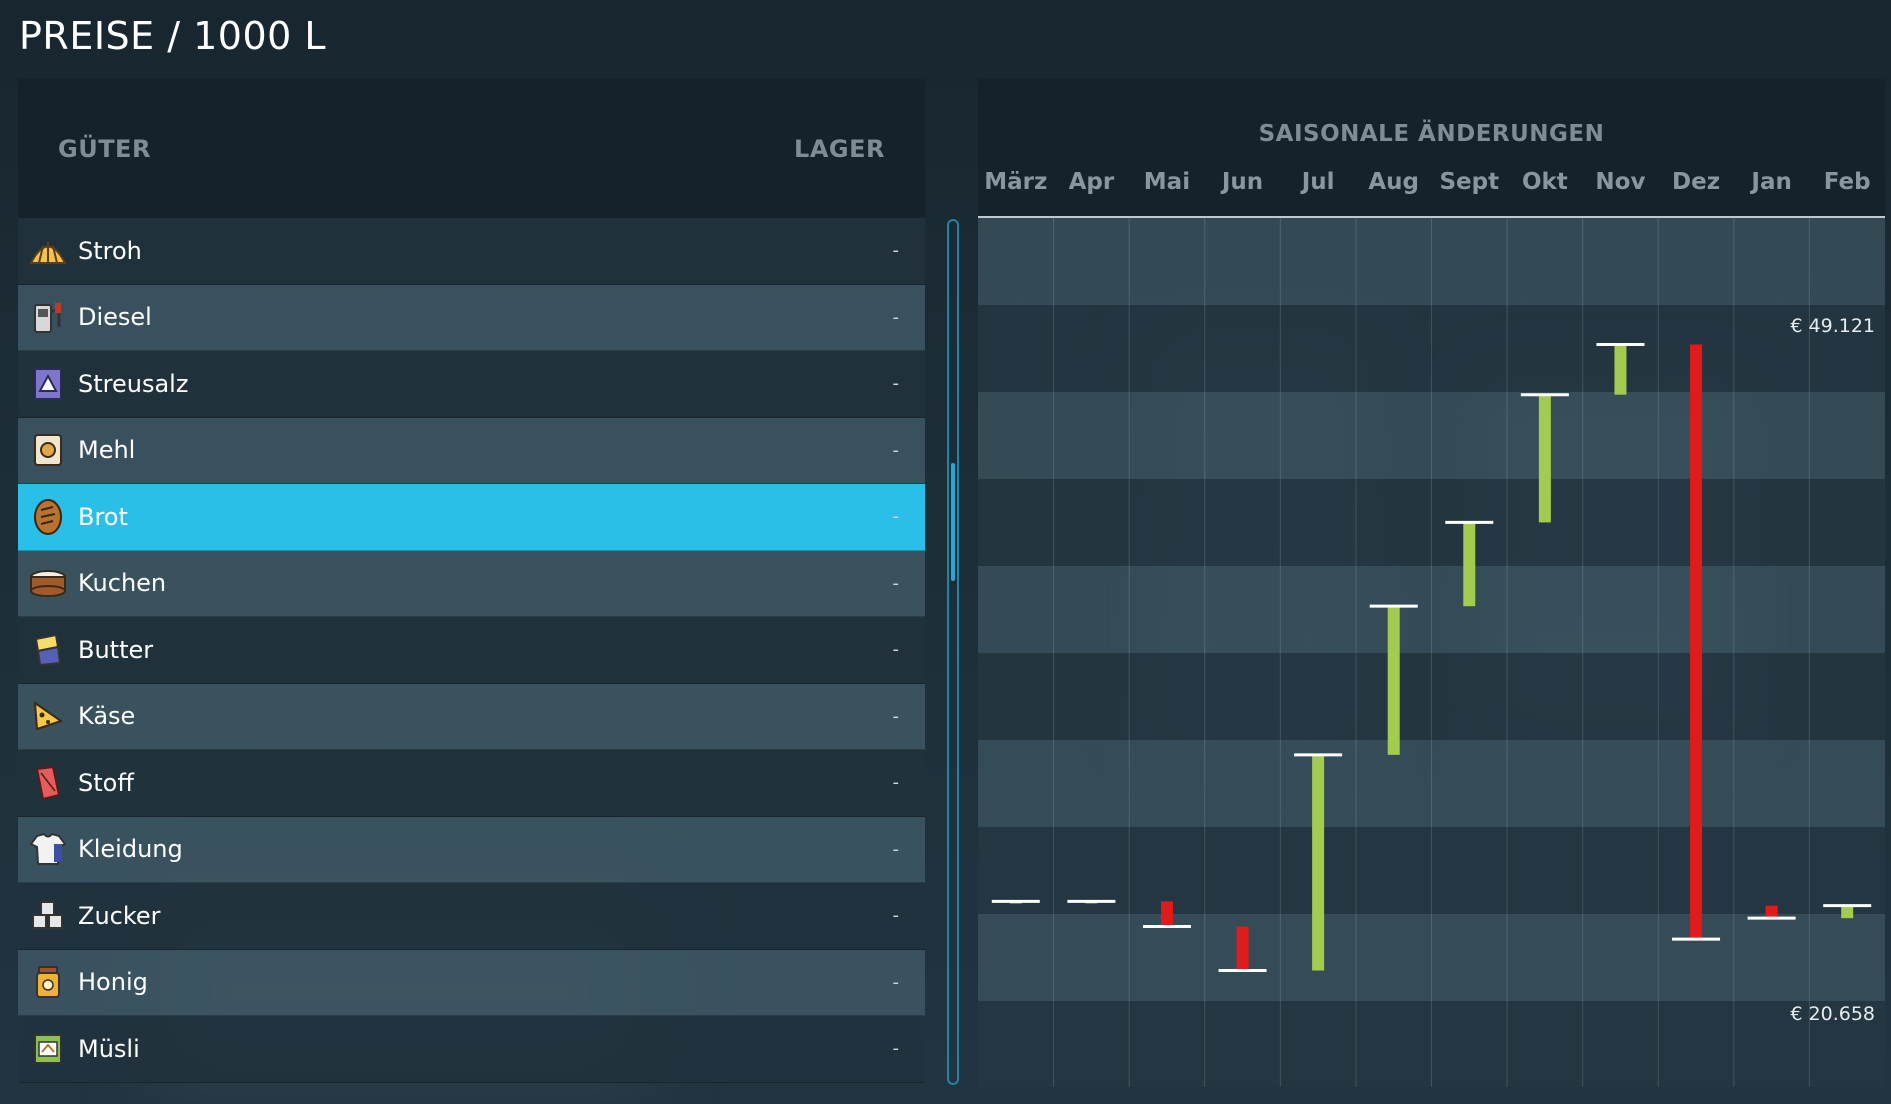 The width and height of the screenshot is (1891, 1104). Describe the element at coordinates (471, 982) in the screenshot. I see `goods-row-honig: Honig -` at that location.